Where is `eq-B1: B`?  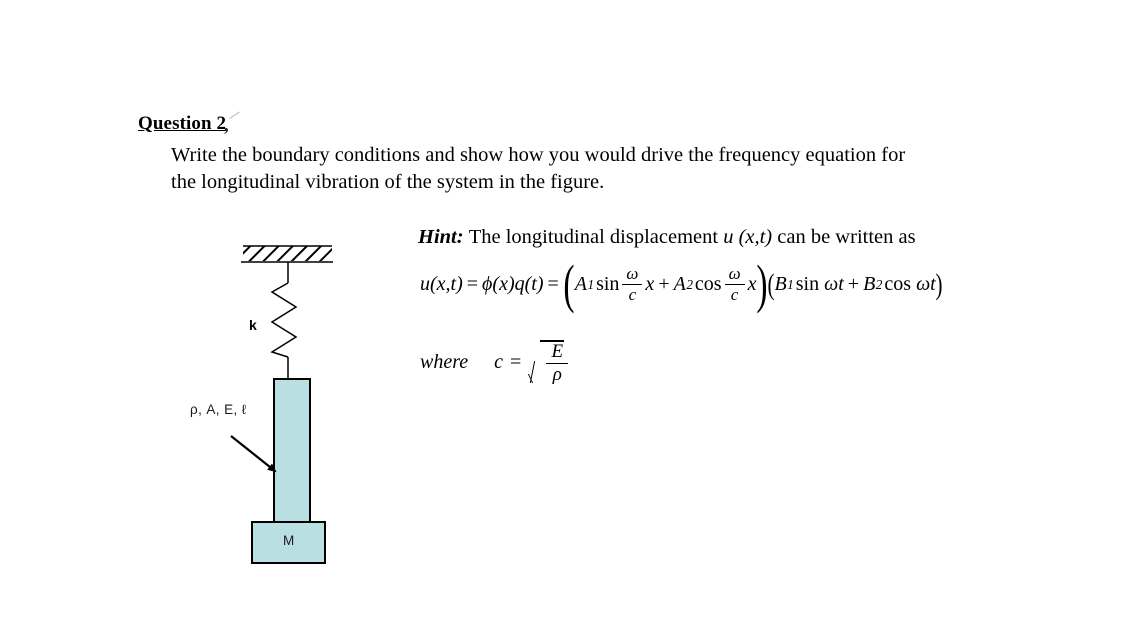
eq-B1: B is located at coordinates (780, 284).